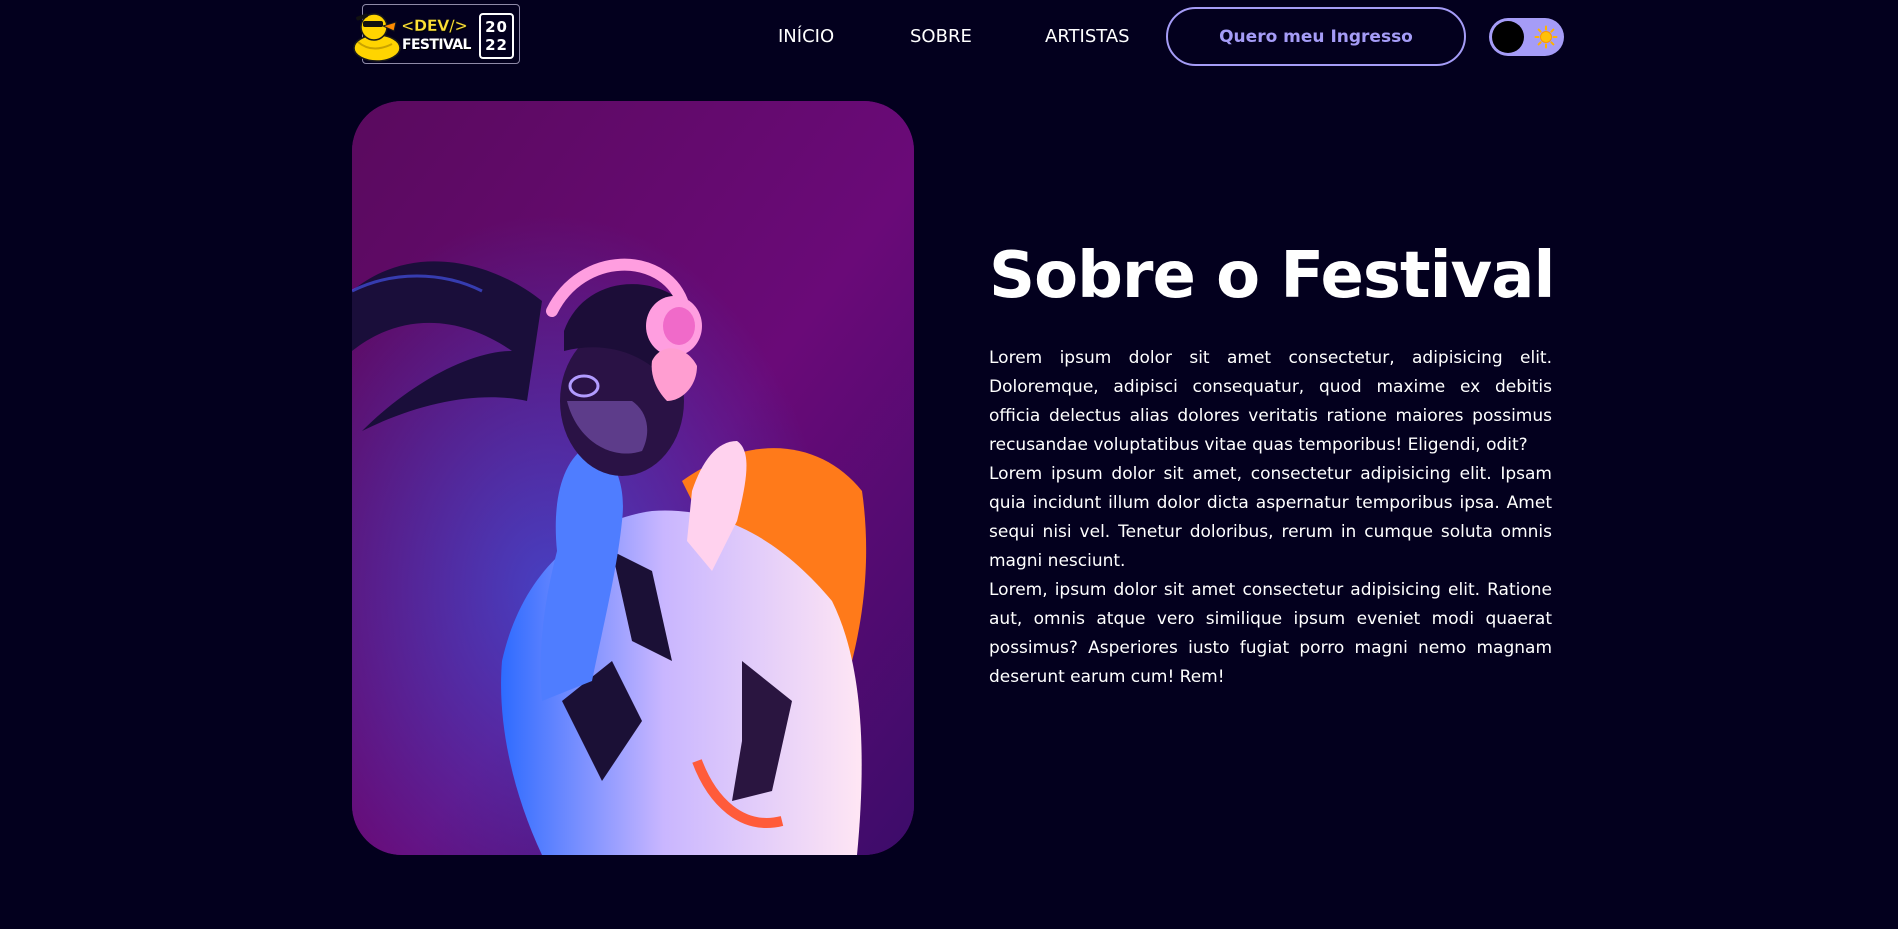  Describe the element at coordinates (1087, 37) in the screenshot. I see `nav-link-artistas: ARTISTAS` at that location.